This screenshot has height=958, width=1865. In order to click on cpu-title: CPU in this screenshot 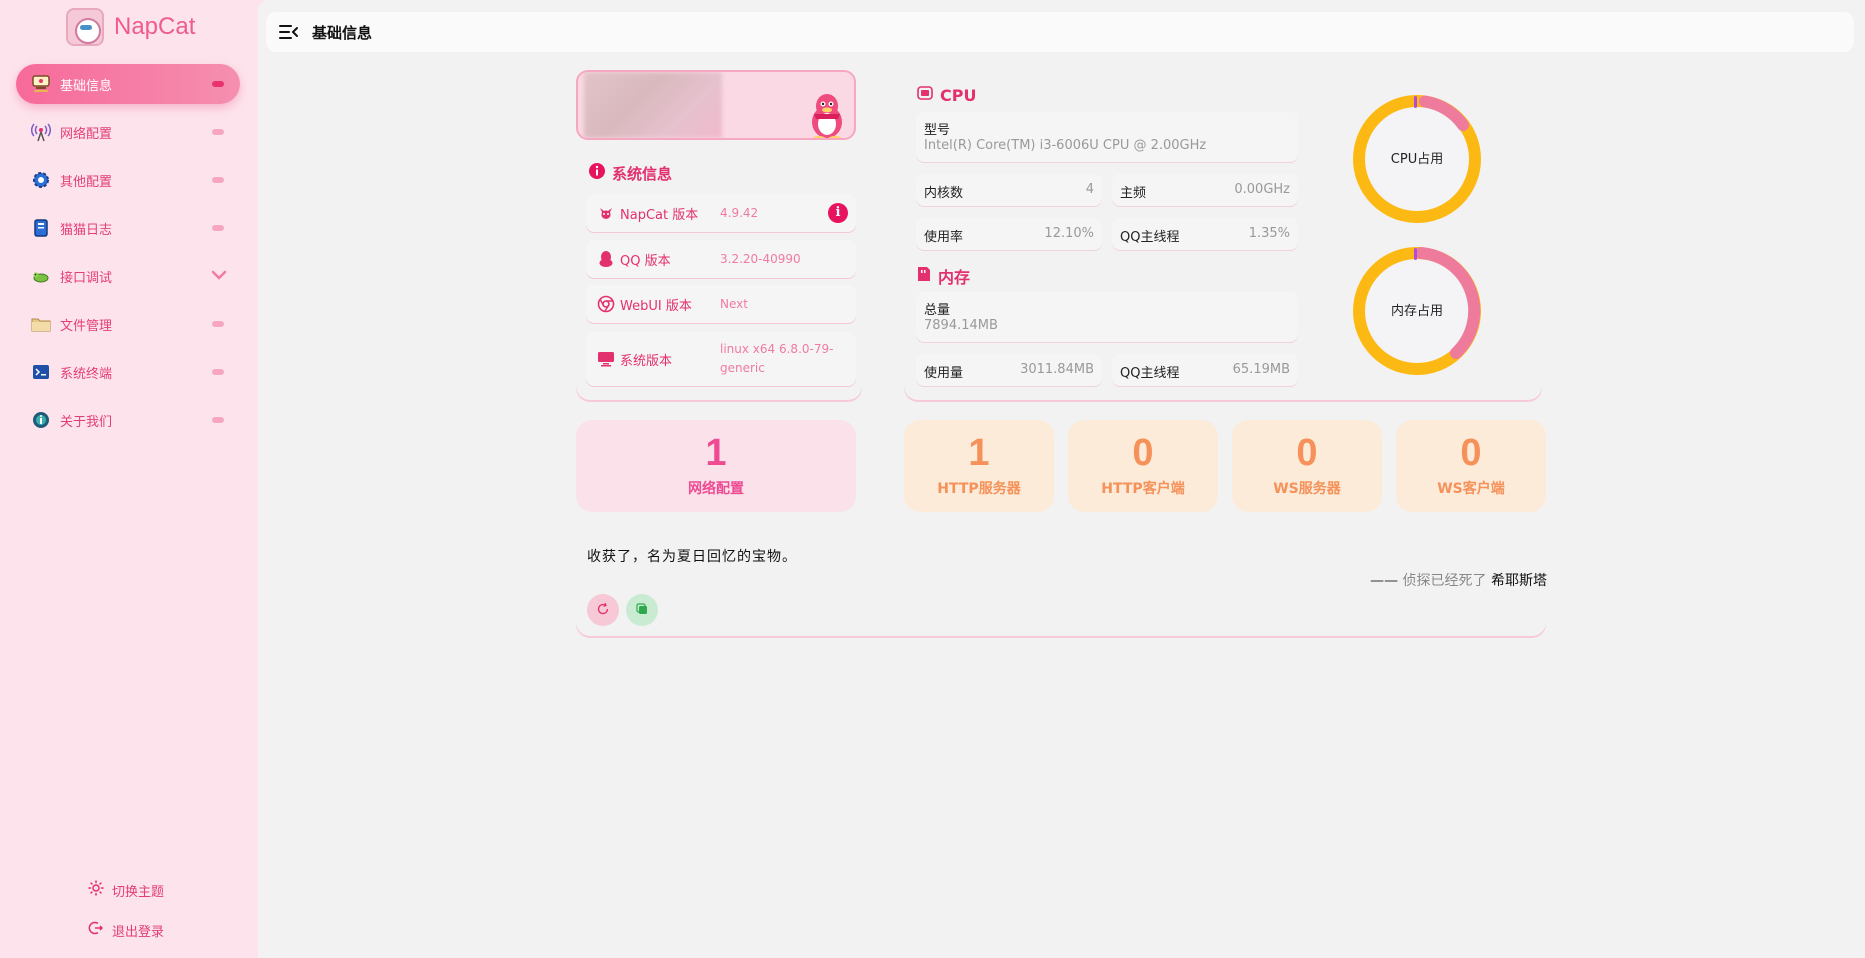, I will do `click(946, 95)`.